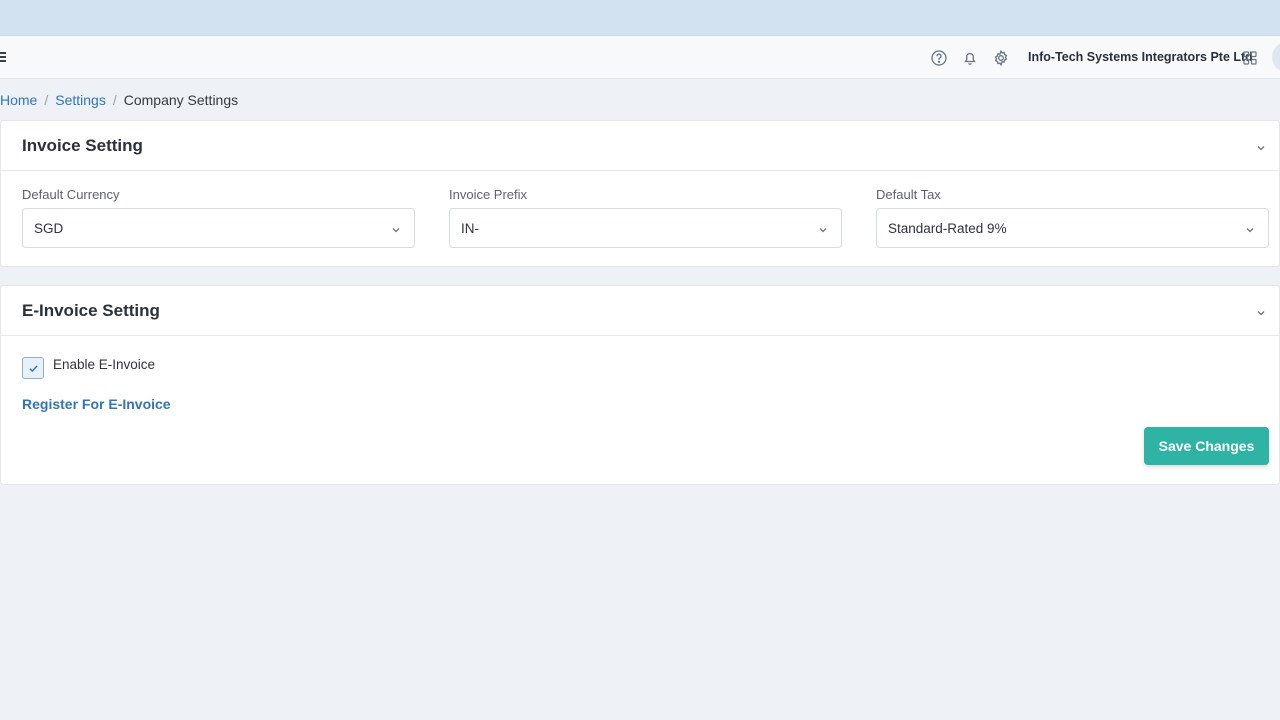 The width and height of the screenshot is (1280, 720). I want to click on select-value: Standard-Rated 9%, so click(947, 228).